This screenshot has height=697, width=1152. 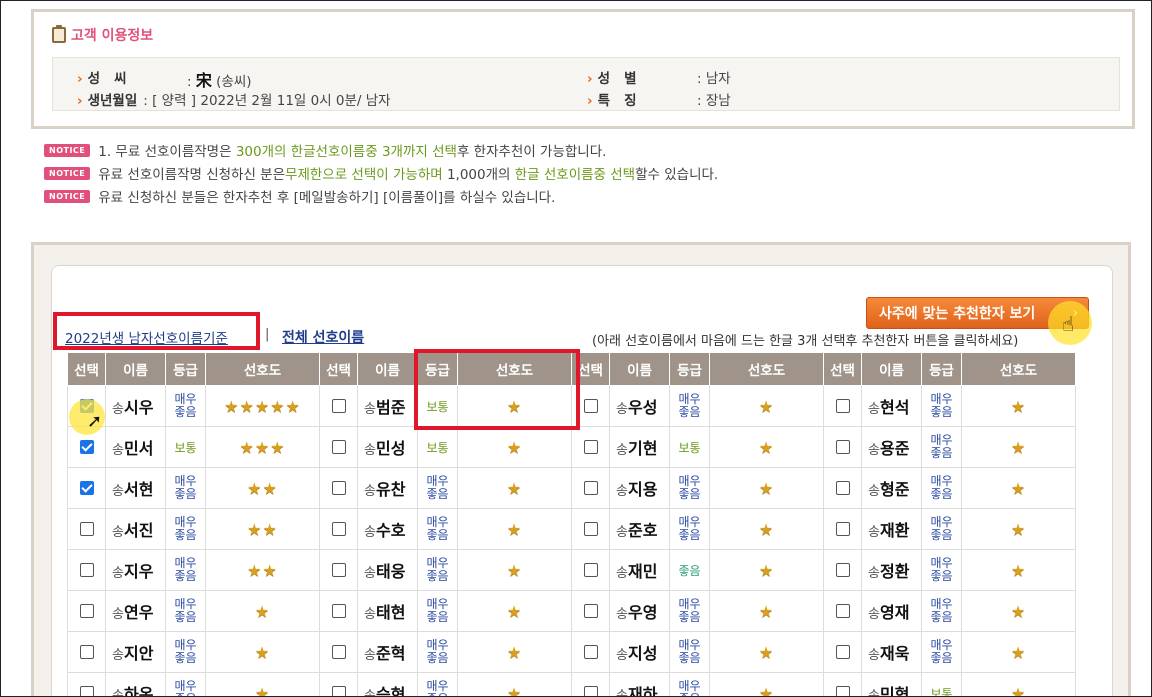 I want to click on name-cell: 송수호, so click(x=387, y=529).